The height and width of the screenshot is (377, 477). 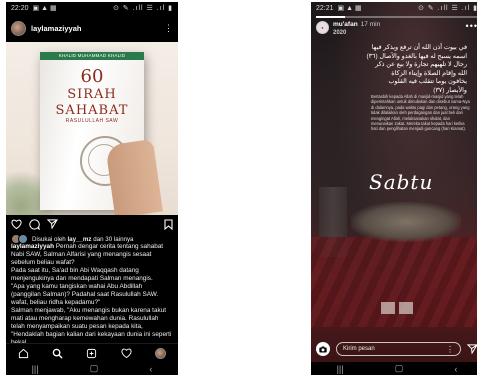 What do you see at coordinates (56, 28) in the screenshot?
I see `post-username: laylamaziyyah` at bounding box center [56, 28].